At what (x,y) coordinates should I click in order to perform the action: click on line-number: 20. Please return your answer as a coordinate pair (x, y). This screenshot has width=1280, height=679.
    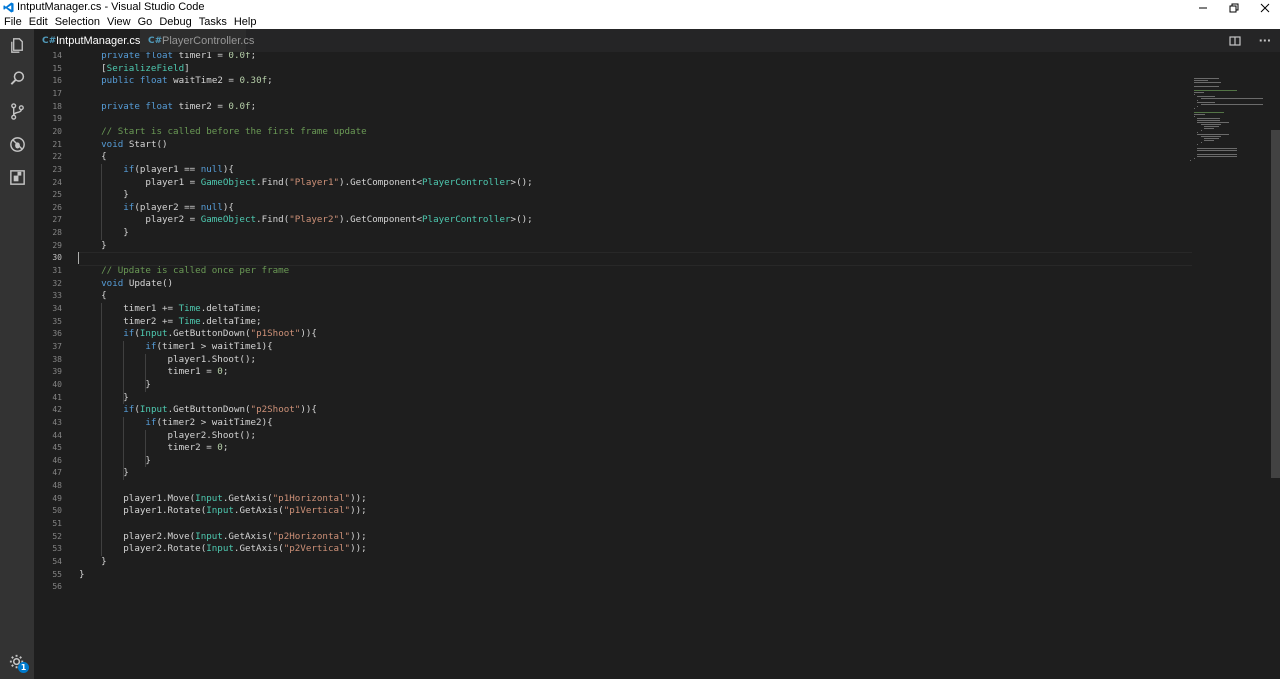
    Looking at the image, I should click on (48, 132).